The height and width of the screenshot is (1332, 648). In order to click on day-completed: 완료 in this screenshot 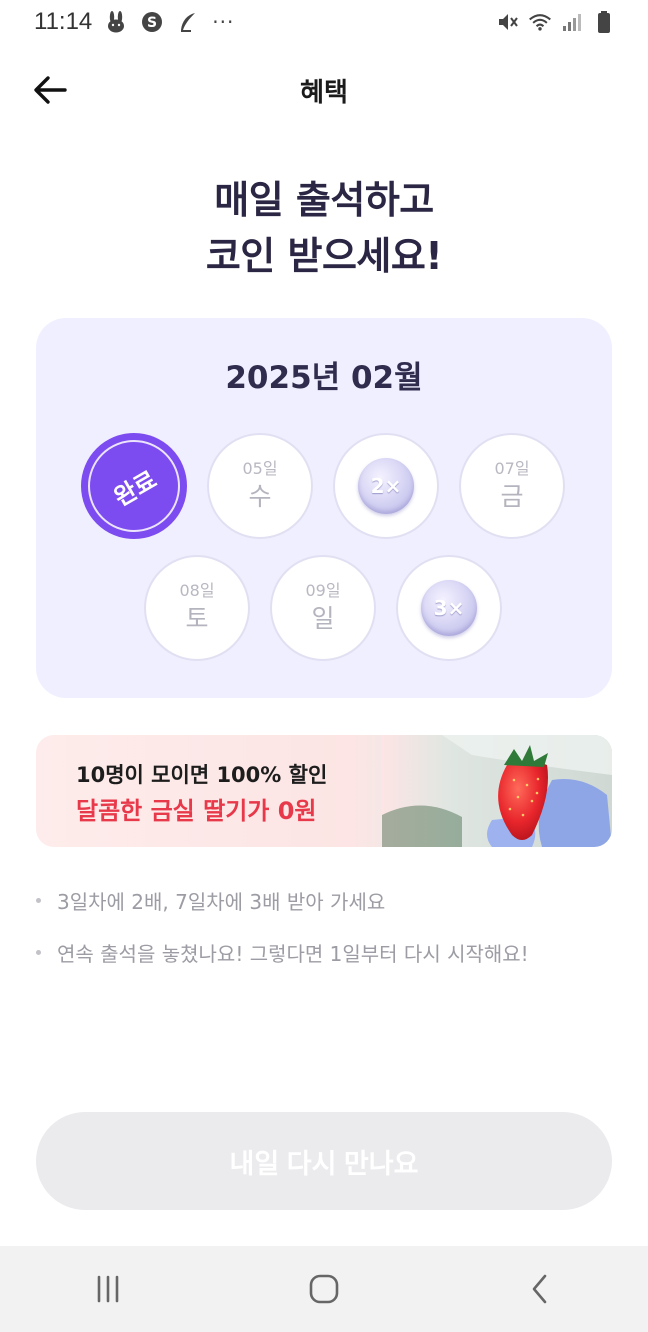, I will do `click(134, 486)`.